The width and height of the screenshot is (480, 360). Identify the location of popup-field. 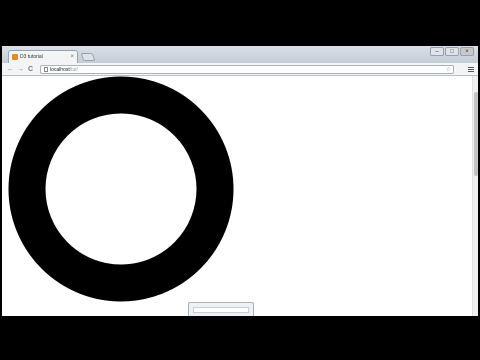
(221, 310).